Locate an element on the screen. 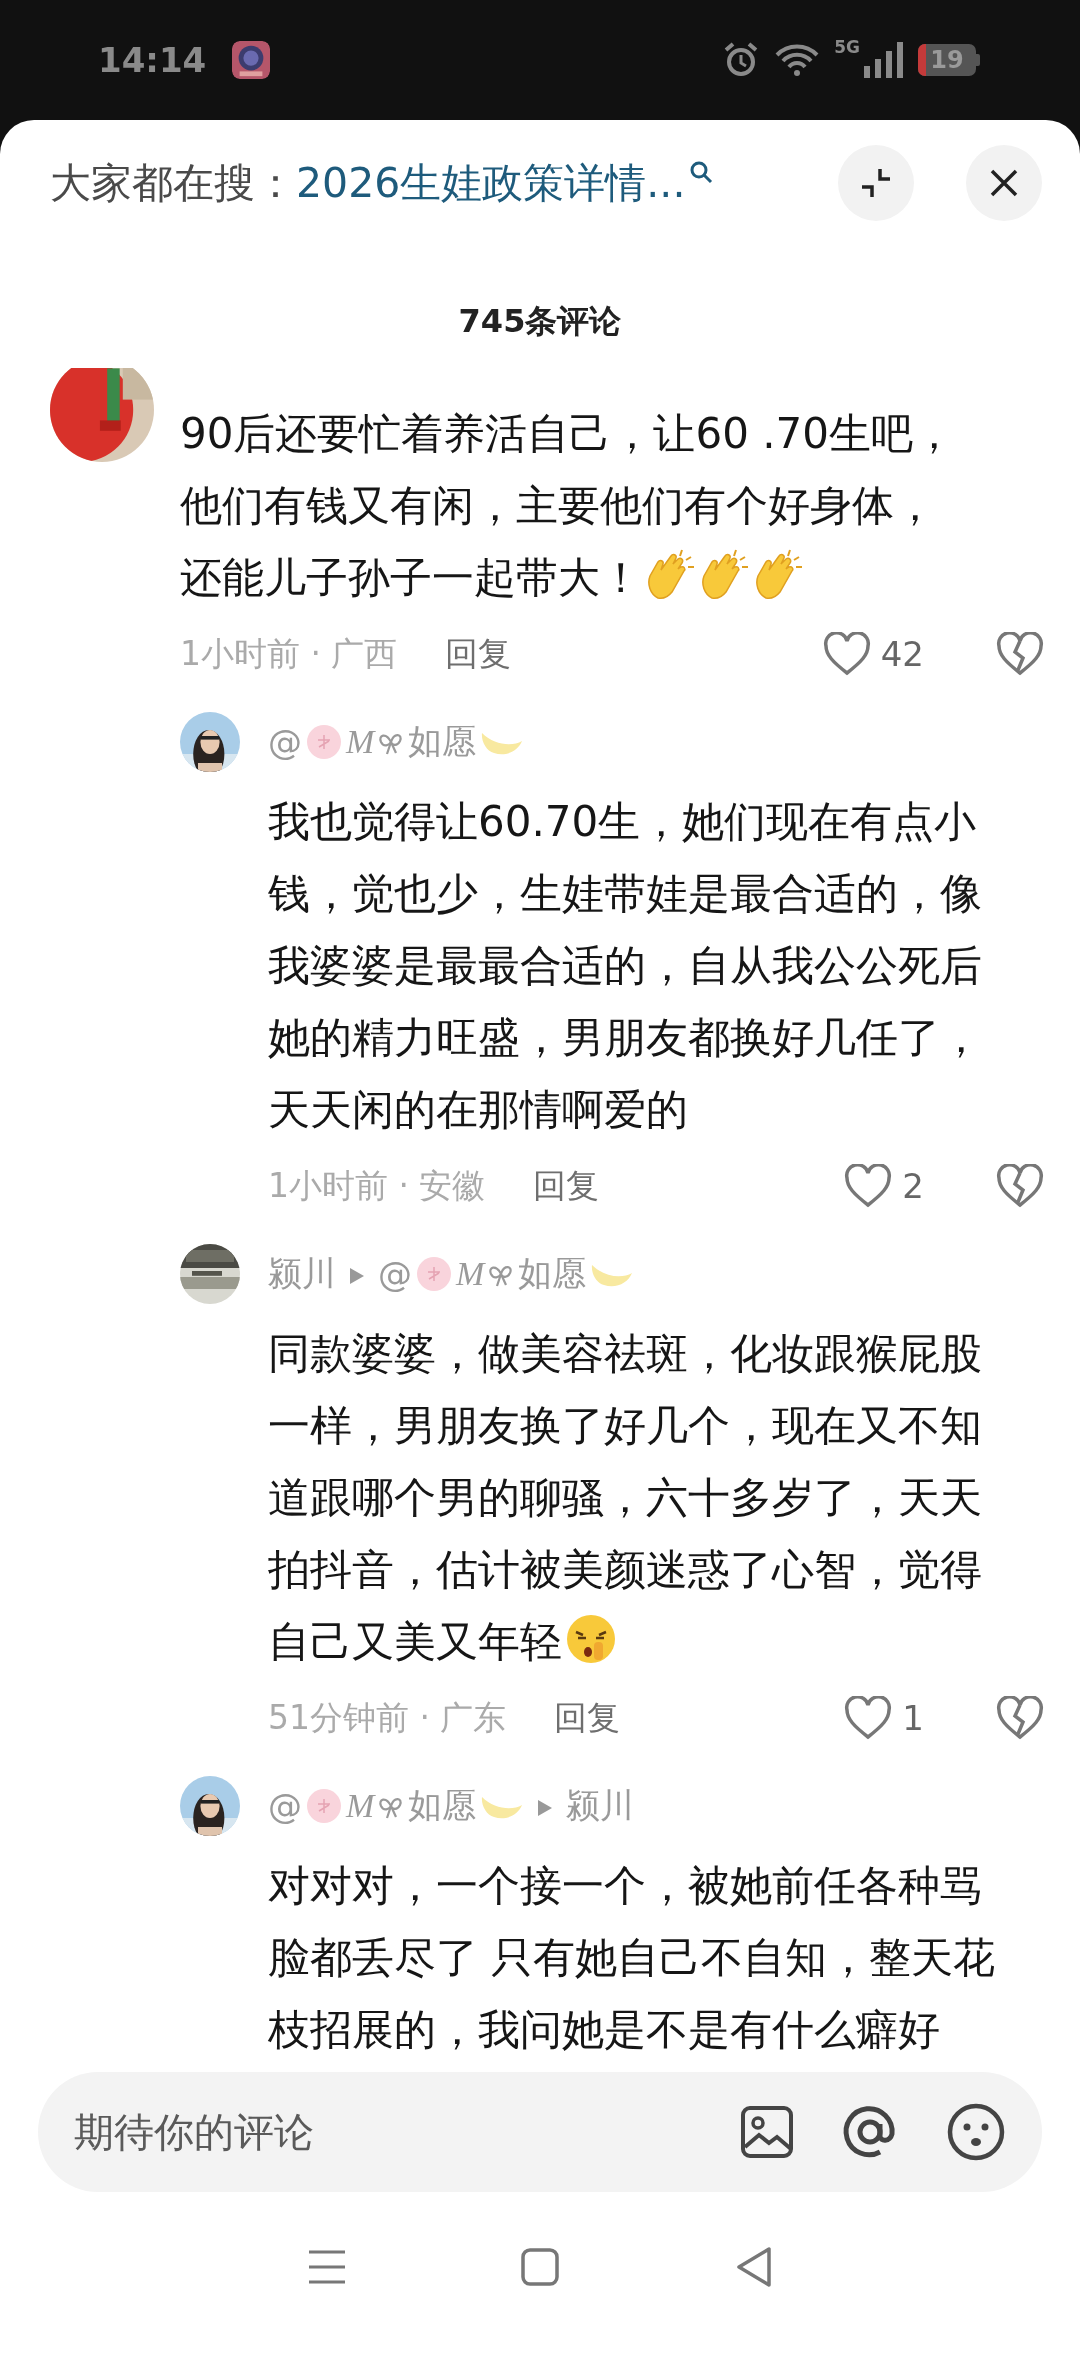 The height and width of the screenshot is (2374, 1080). like-count: 2 is located at coordinates (913, 1186).